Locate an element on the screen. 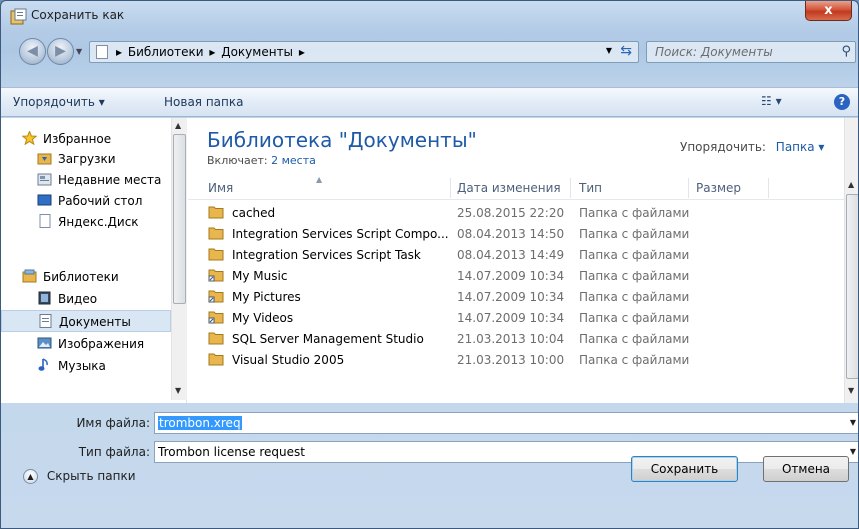  nav-video: Видео is located at coordinates (86, 299).